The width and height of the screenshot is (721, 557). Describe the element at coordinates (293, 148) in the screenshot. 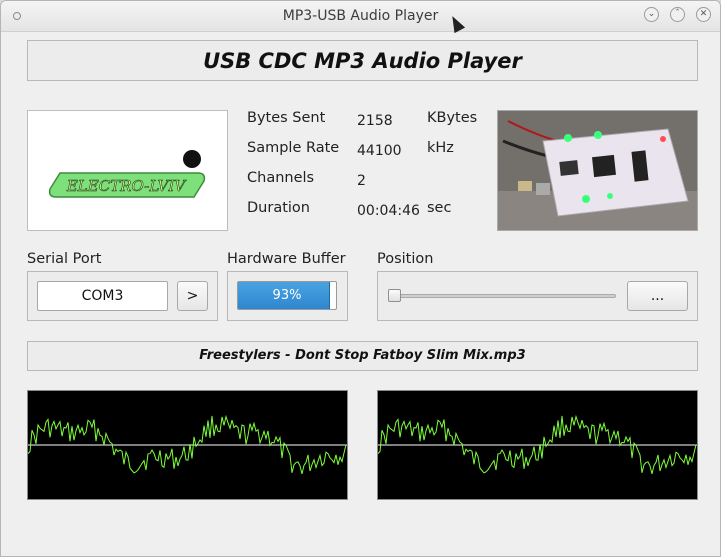

I see `sample-rate-label: Sample Rate` at that location.